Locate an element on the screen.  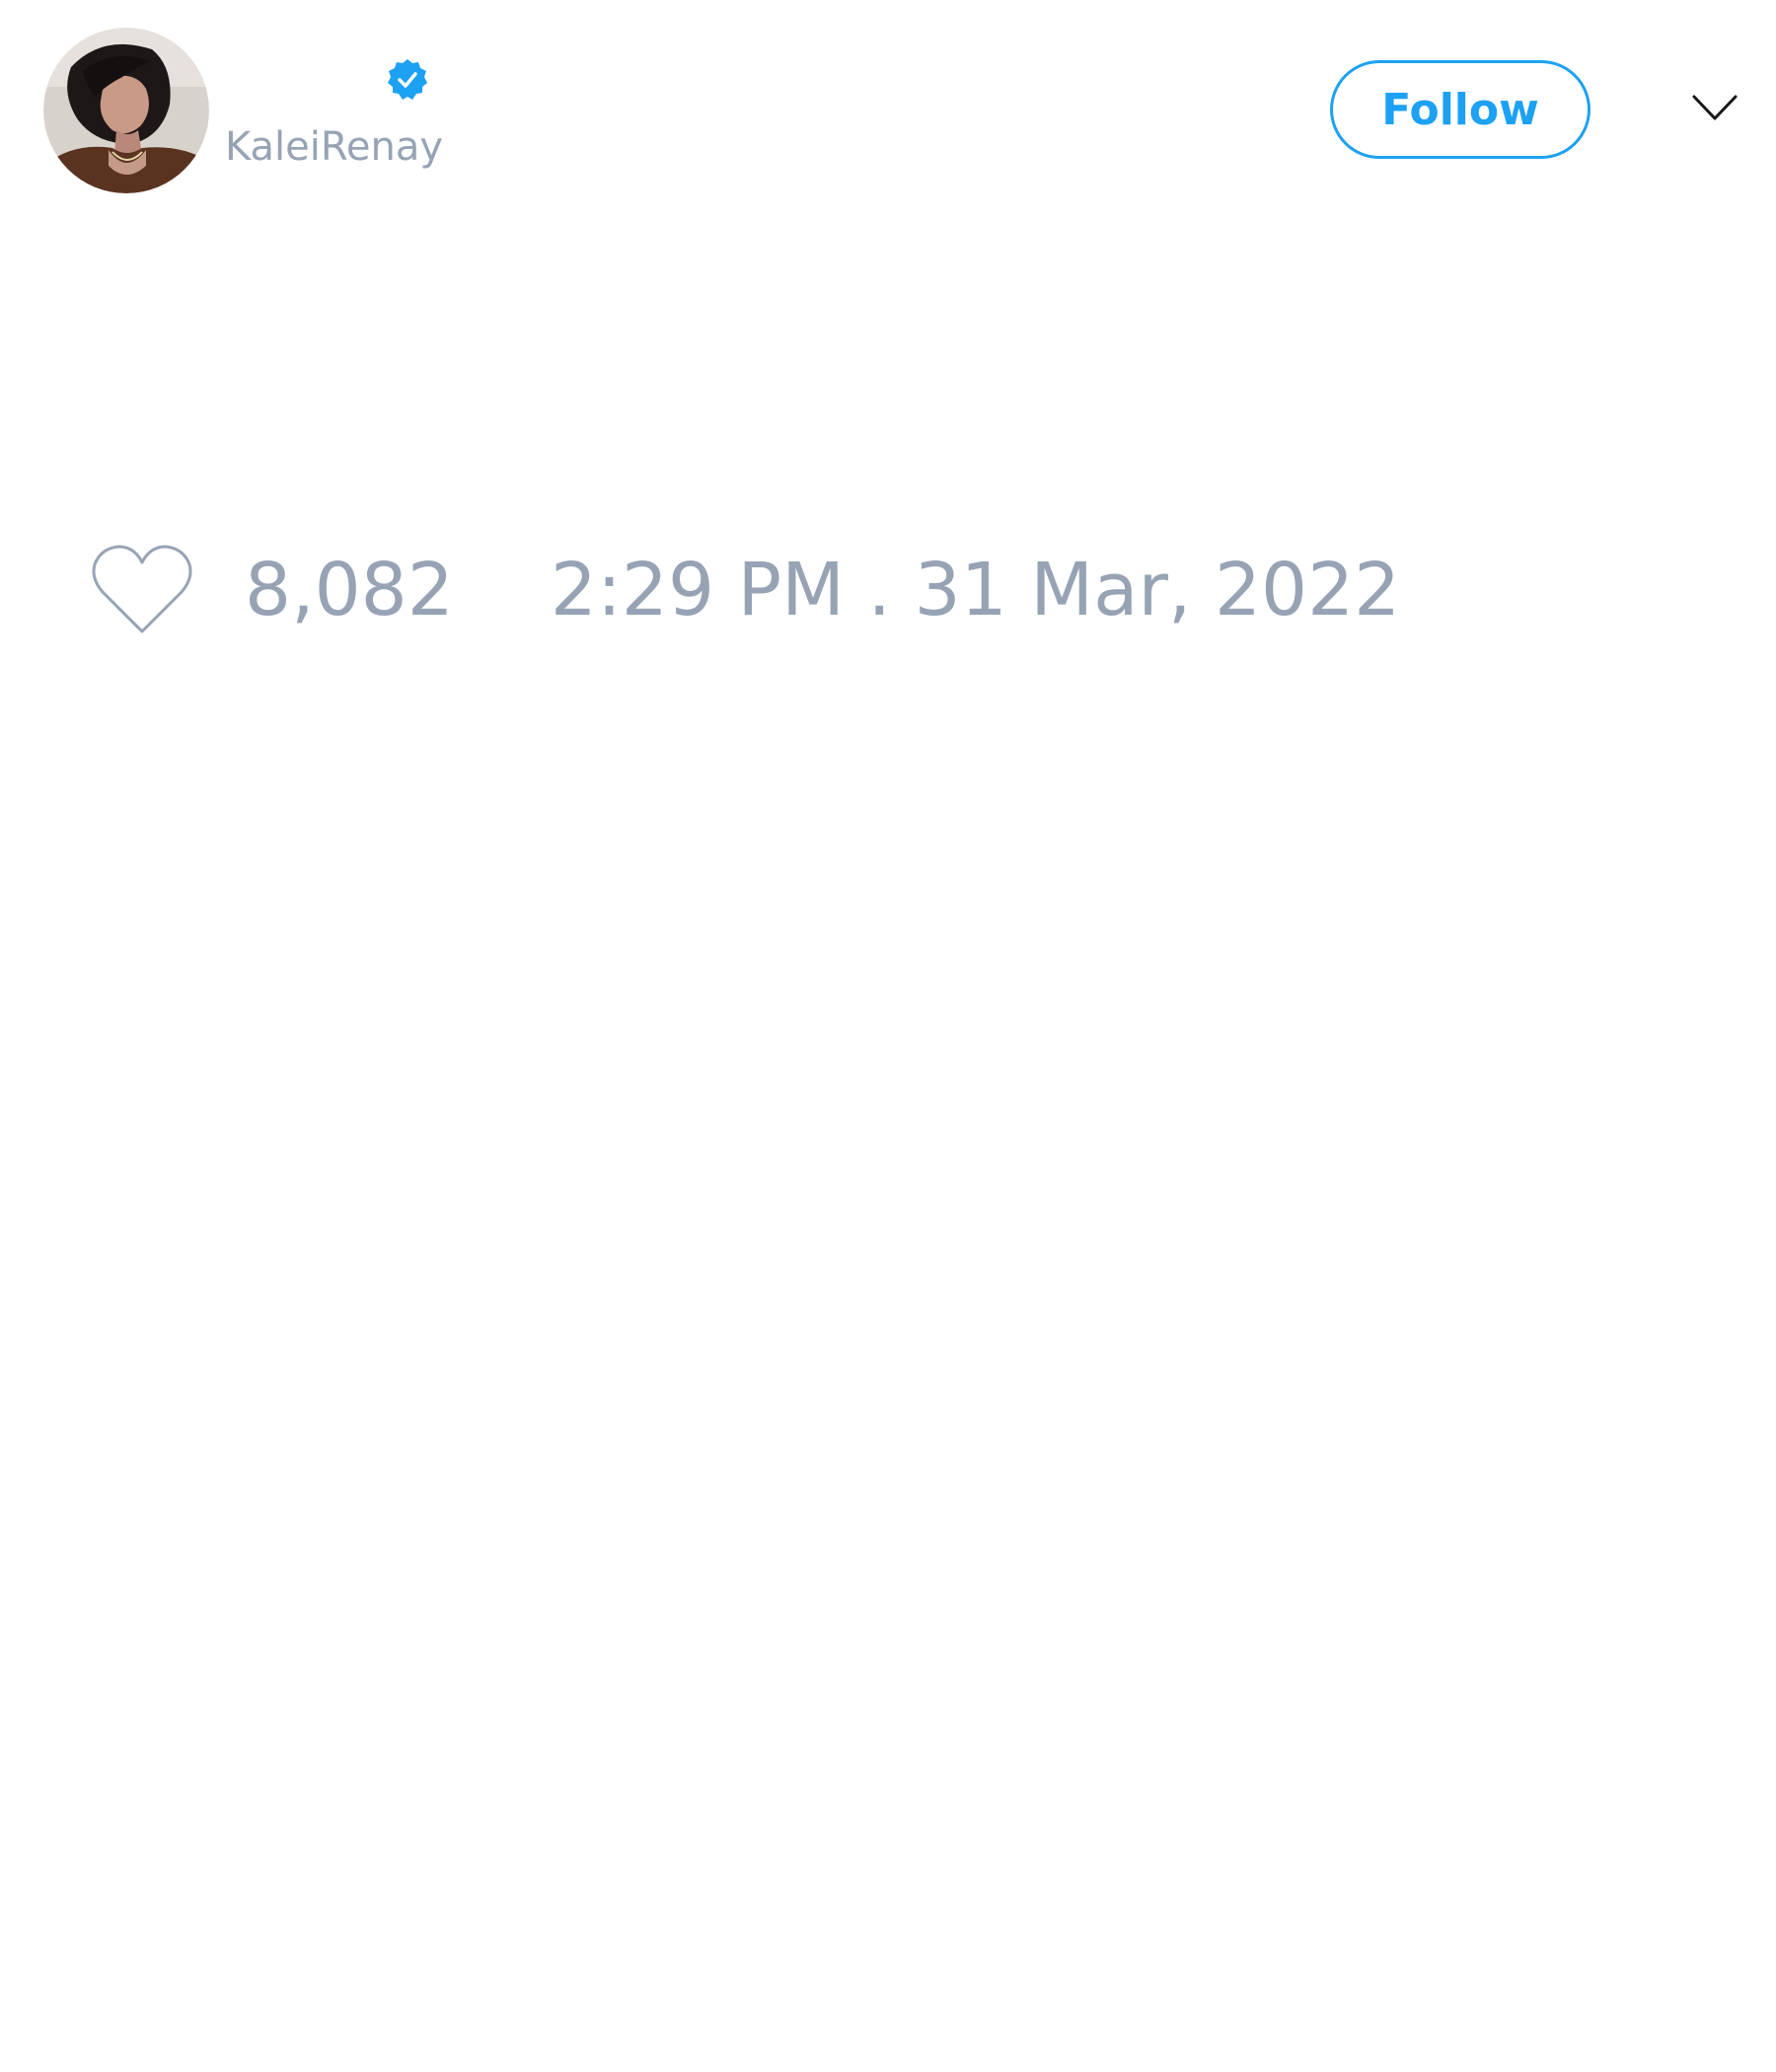
avatar-image is located at coordinates (126, 111).